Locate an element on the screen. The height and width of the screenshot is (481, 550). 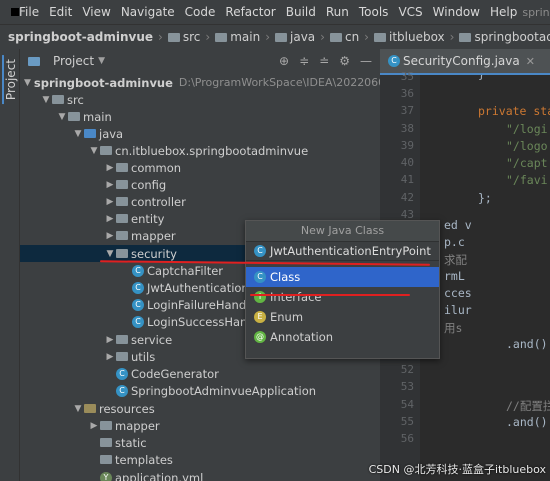
enum-icon: E is located at coordinates (260, 317).